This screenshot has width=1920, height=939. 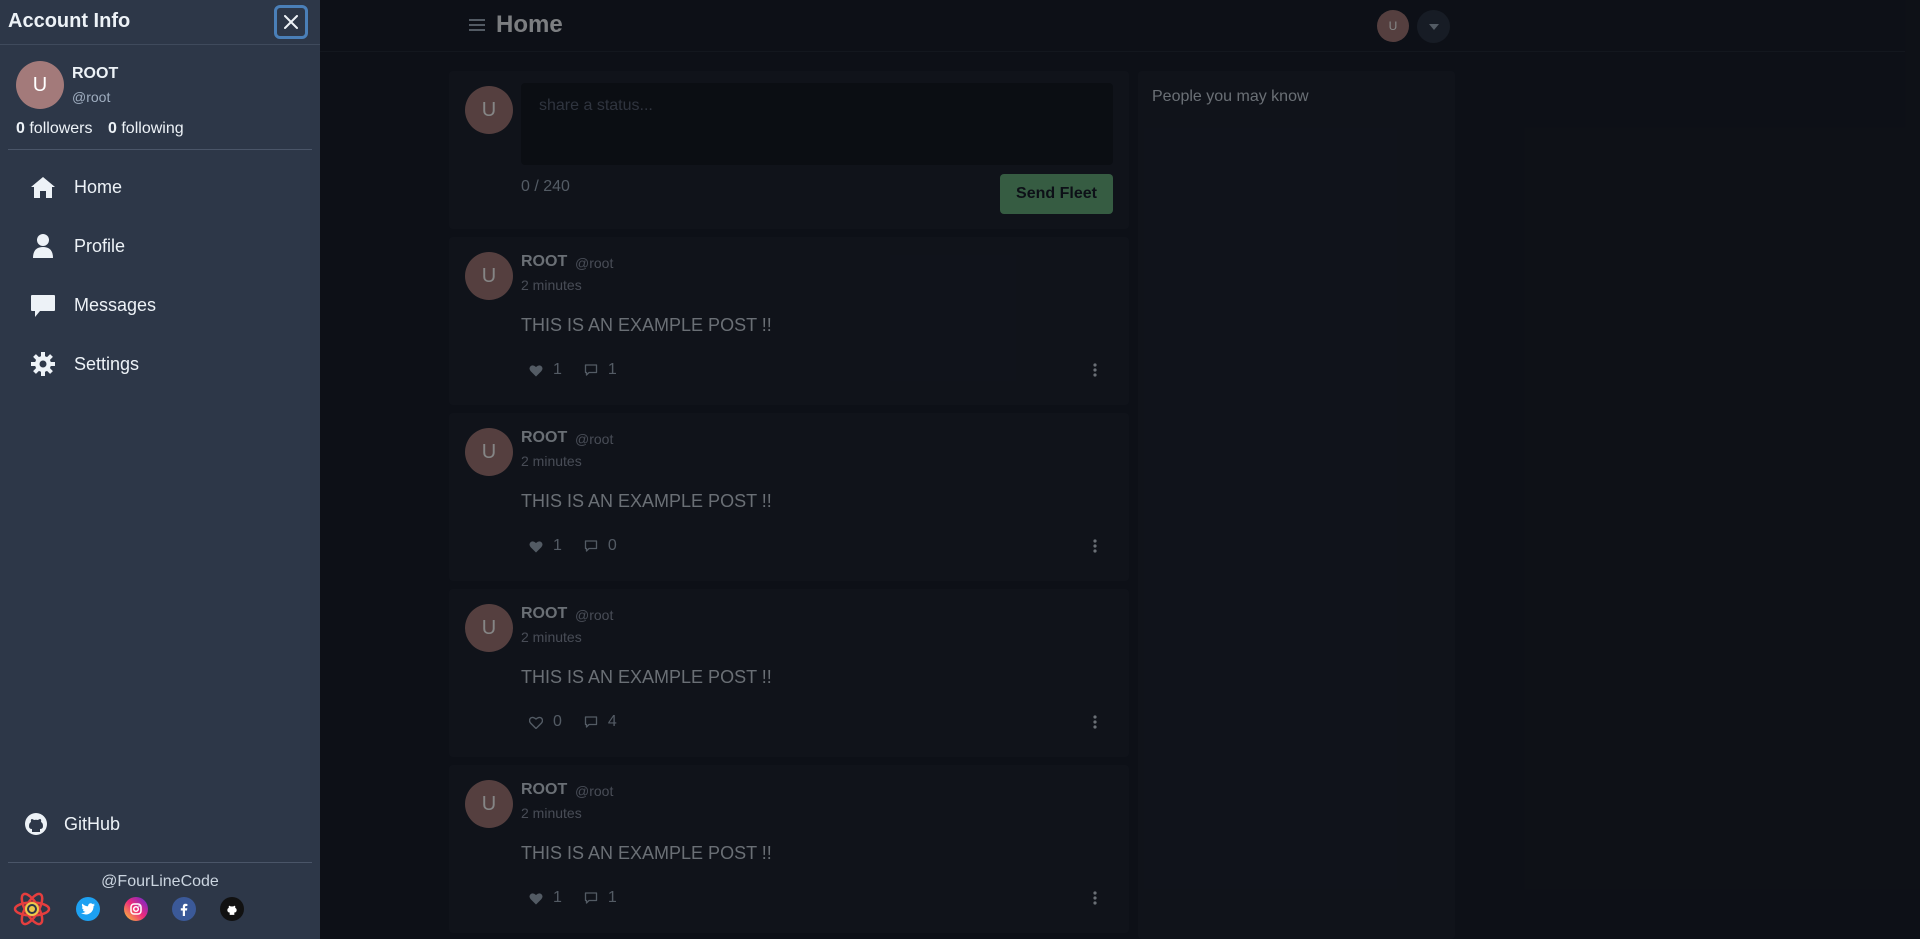 I want to click on nav-item-label: Home, so click(x=98, y=186).